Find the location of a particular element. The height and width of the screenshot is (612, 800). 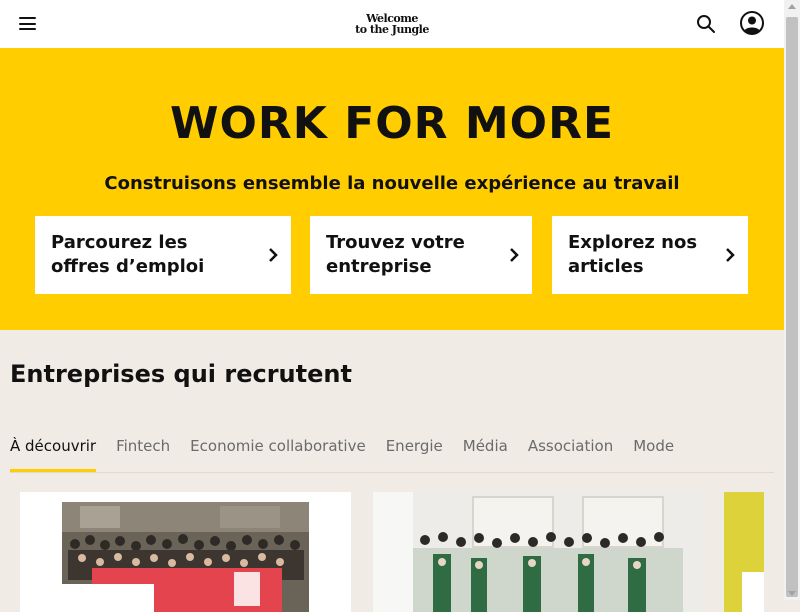

section-title: Entreprises qui recrutent is located at coordinates (181, 374).